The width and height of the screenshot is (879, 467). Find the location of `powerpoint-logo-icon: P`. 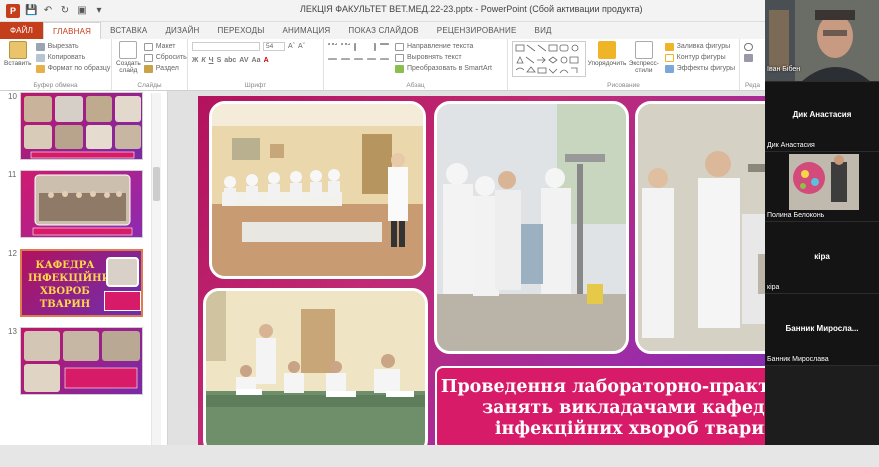

powerpoint-logo-icon: P is located at coordinates (13, 10).